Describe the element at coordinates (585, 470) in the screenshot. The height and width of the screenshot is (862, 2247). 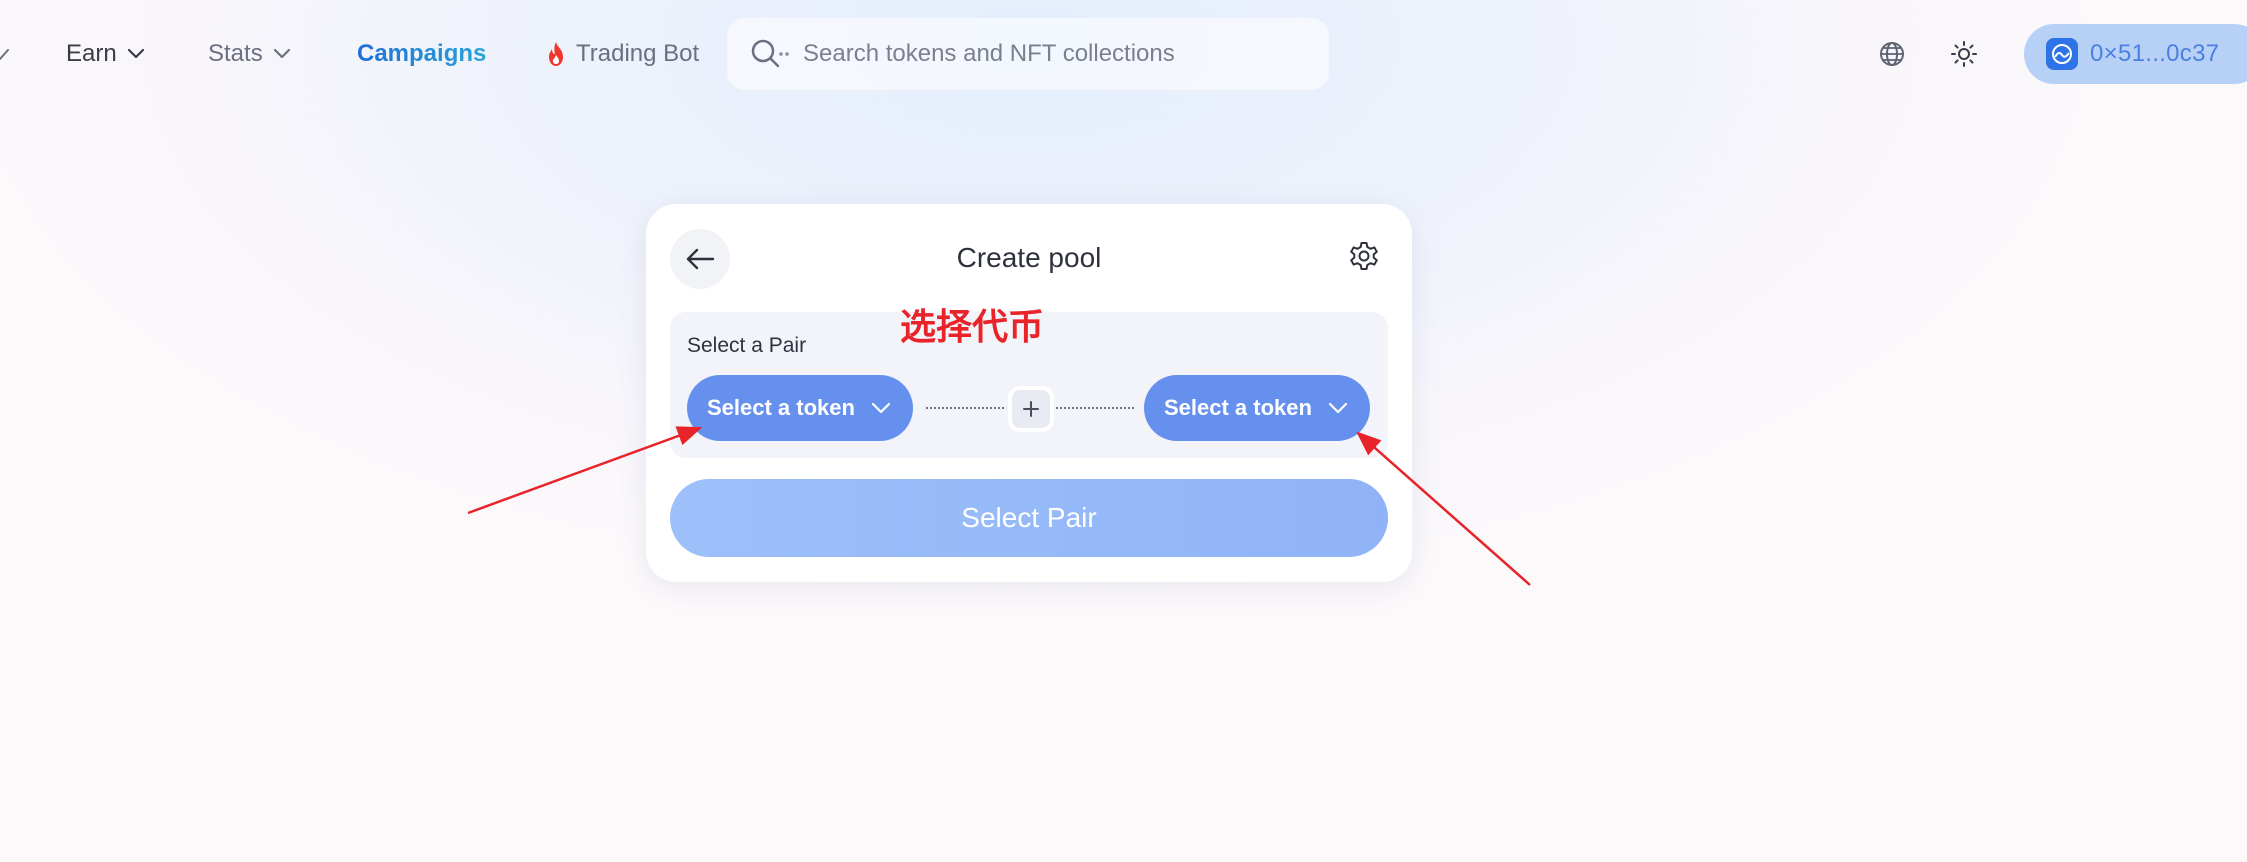
I see `annotation-arrow-left` at that location.